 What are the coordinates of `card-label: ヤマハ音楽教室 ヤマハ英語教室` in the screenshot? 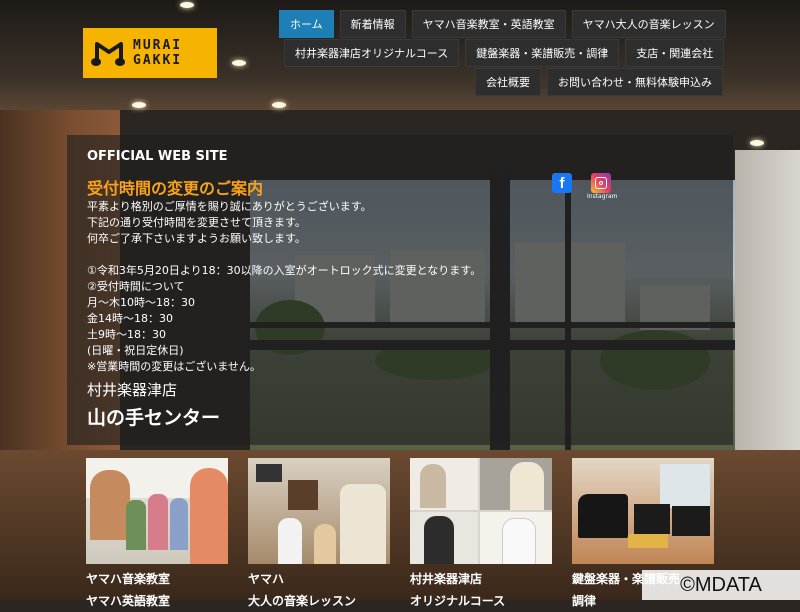 It's located at (128, 590).